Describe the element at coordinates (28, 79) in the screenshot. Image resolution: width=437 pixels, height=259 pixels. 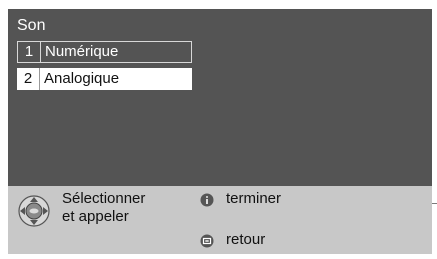
I see `menu-item-number: 2` at that location.